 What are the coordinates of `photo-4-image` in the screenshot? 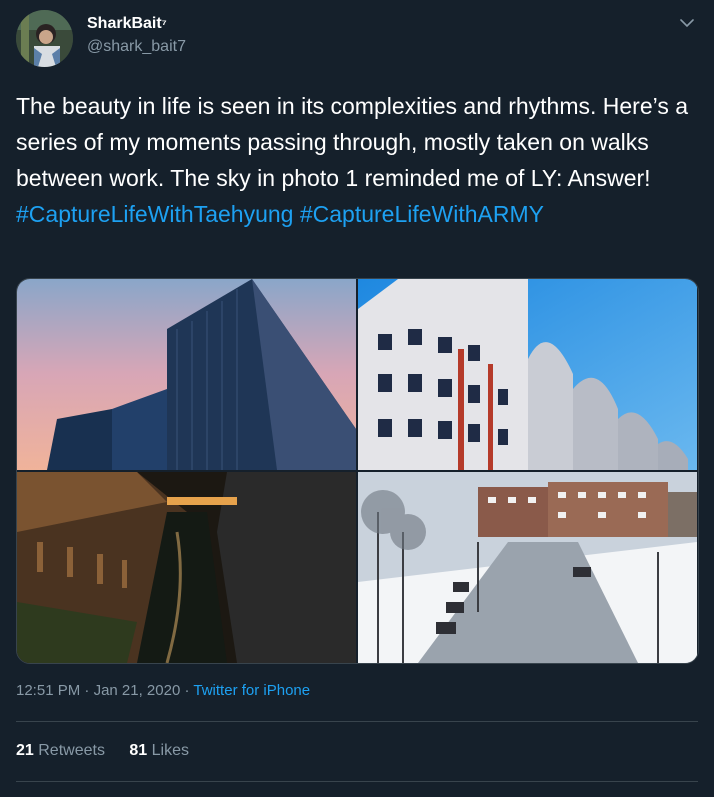 It's located at (527, 567).